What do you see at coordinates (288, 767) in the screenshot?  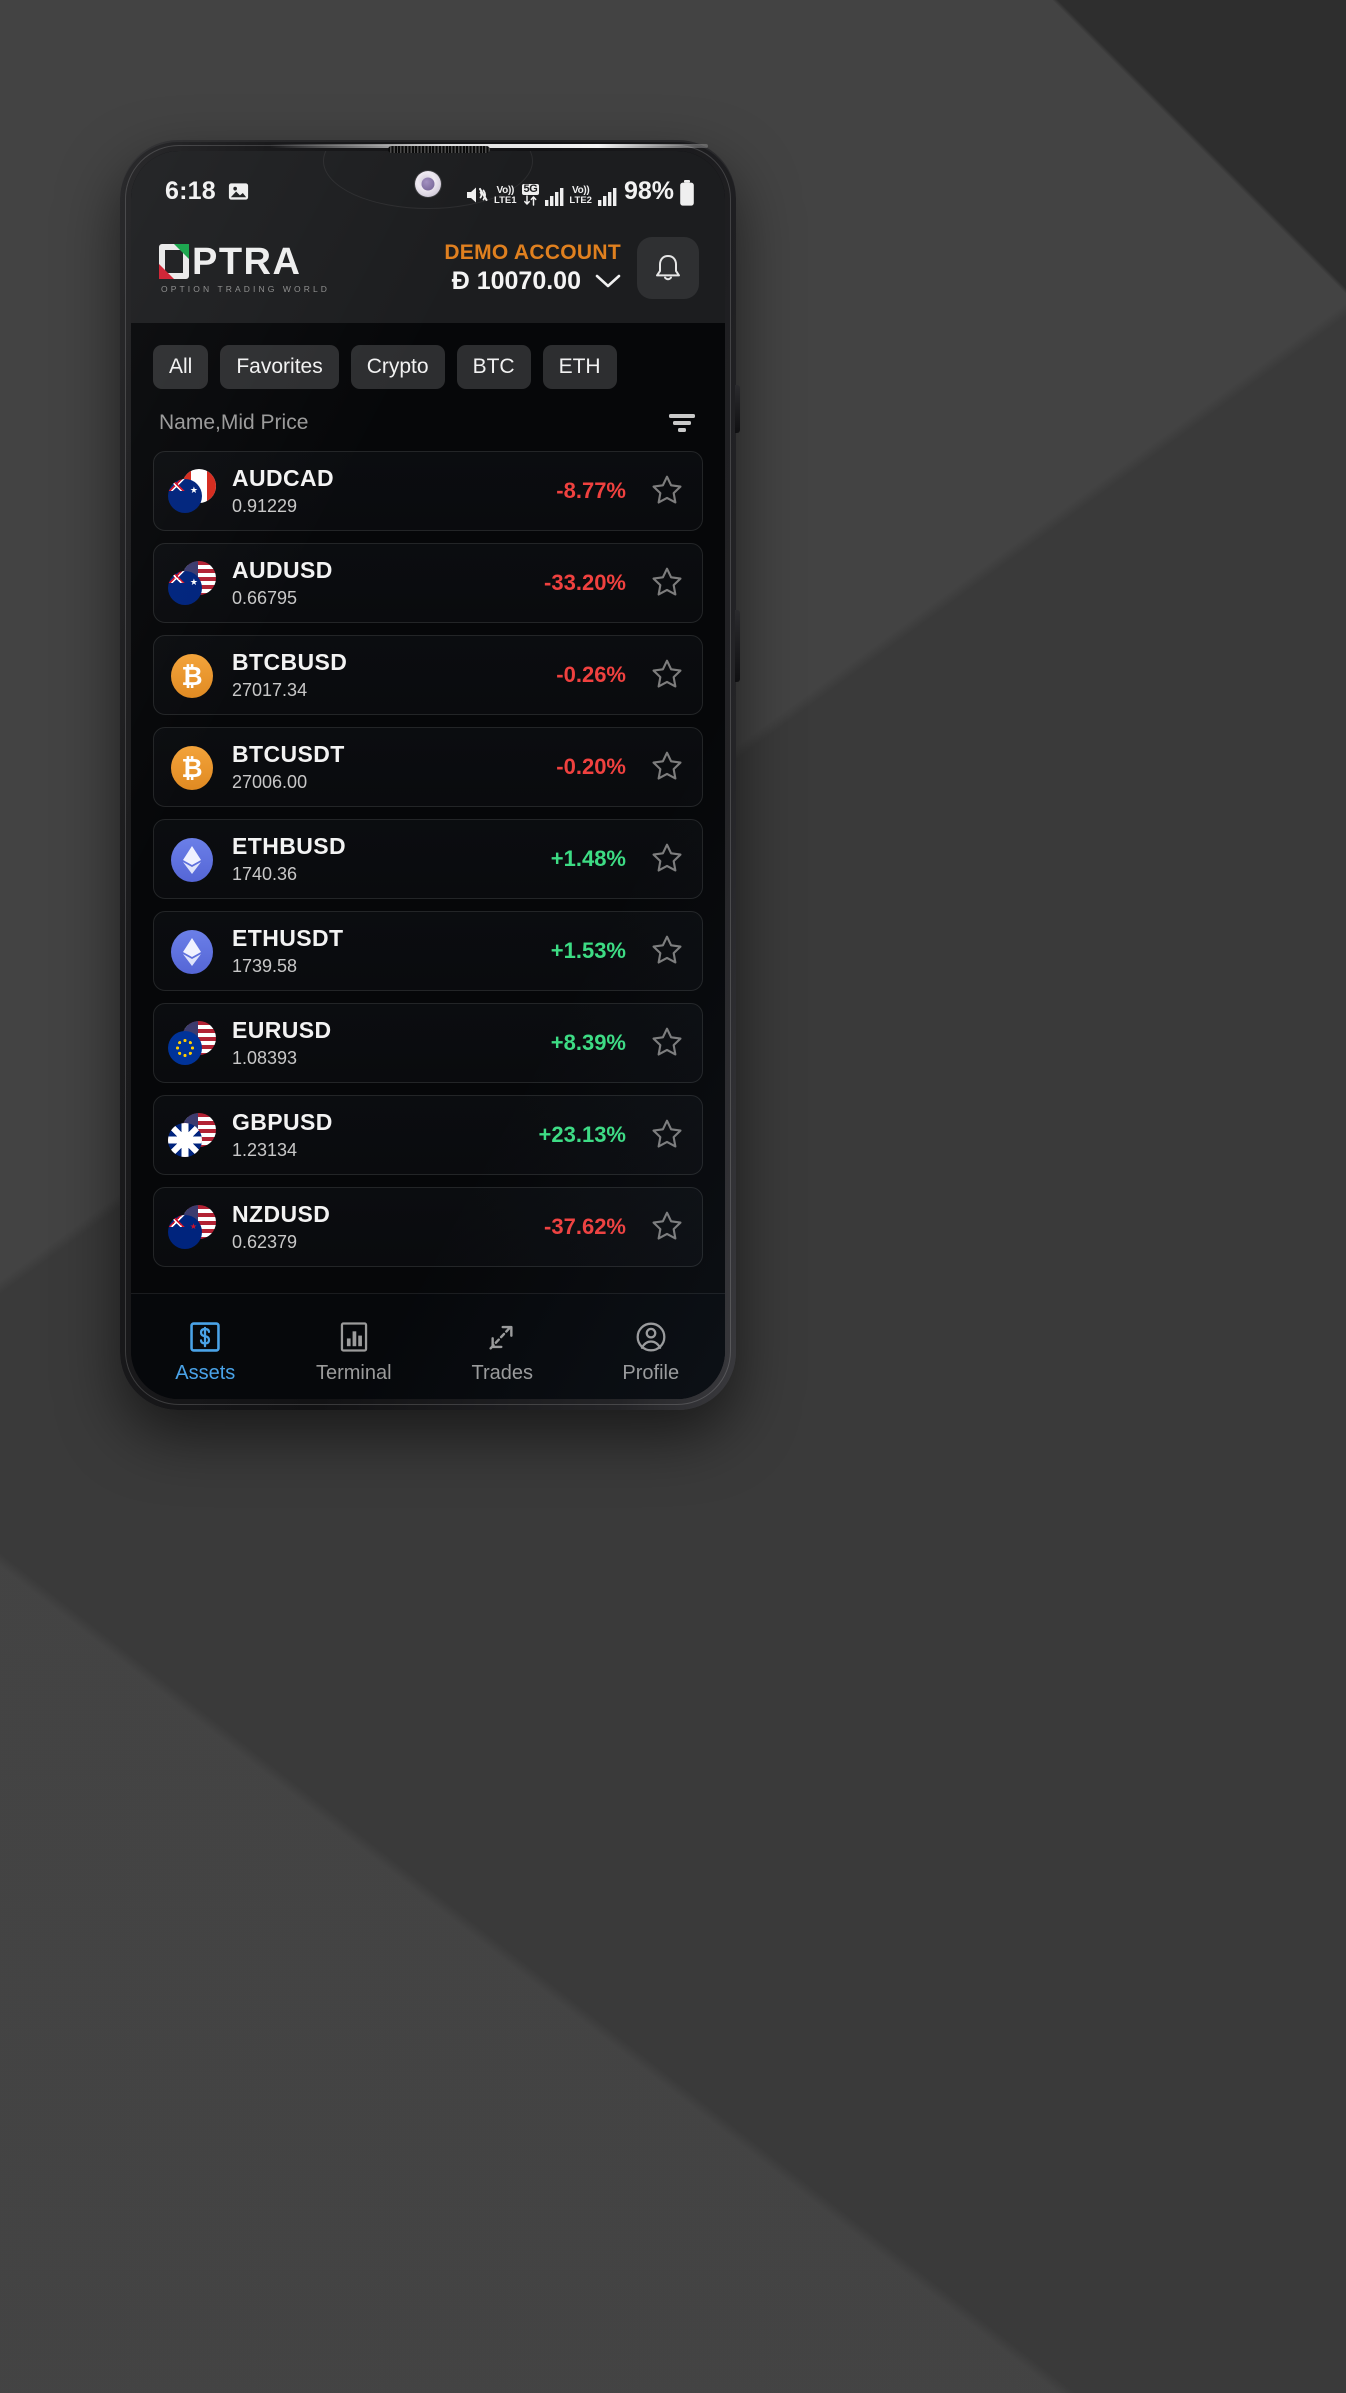 I see `asset-meta: BTCUSDT 27006.00` at bounding box center [288, 767].